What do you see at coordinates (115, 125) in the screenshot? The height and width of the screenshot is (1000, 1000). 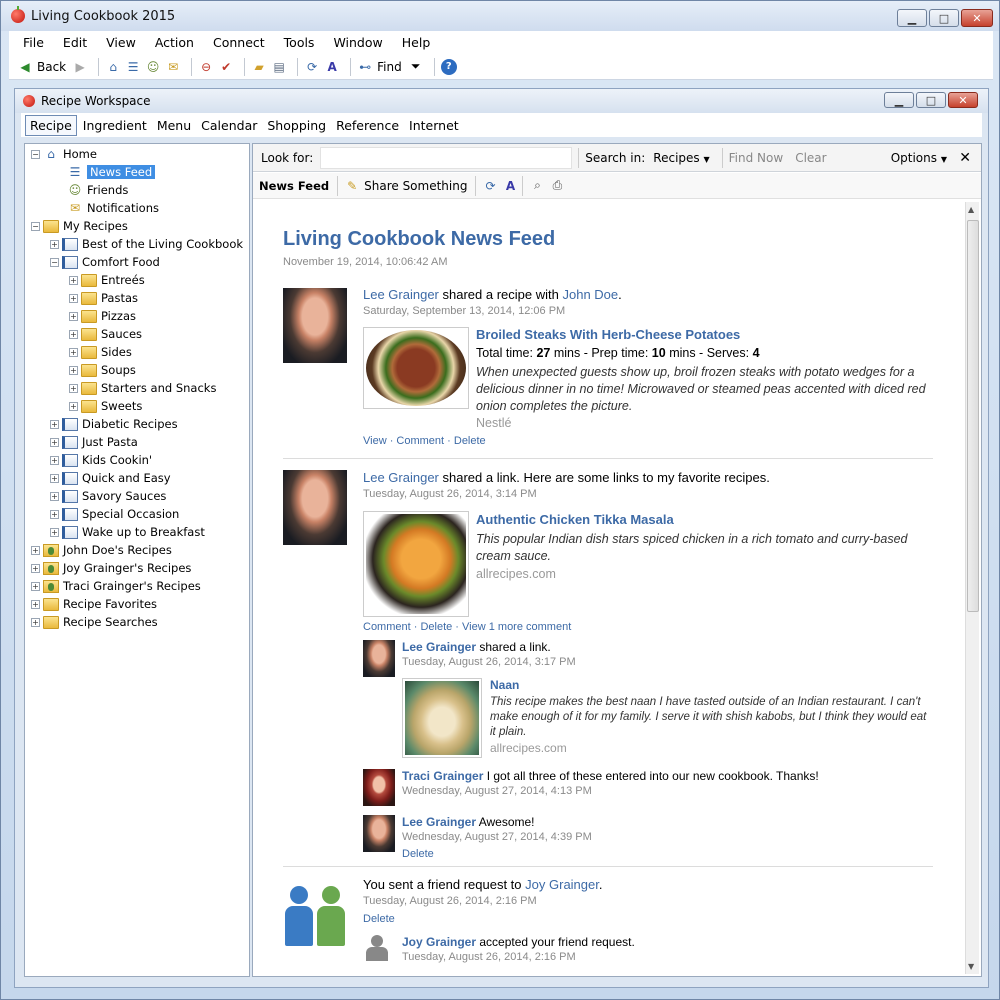 I see `tab-ingredient: Ingredient` at bounding box center [115, 125].